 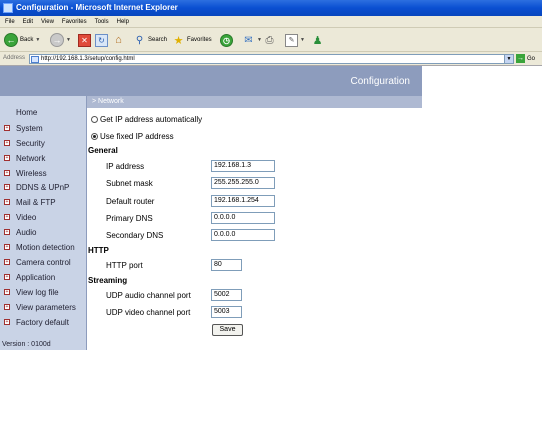 I want to click on address-input: http://192.168.1.3/setup/config.html ▼, so click(x=271, y=59).